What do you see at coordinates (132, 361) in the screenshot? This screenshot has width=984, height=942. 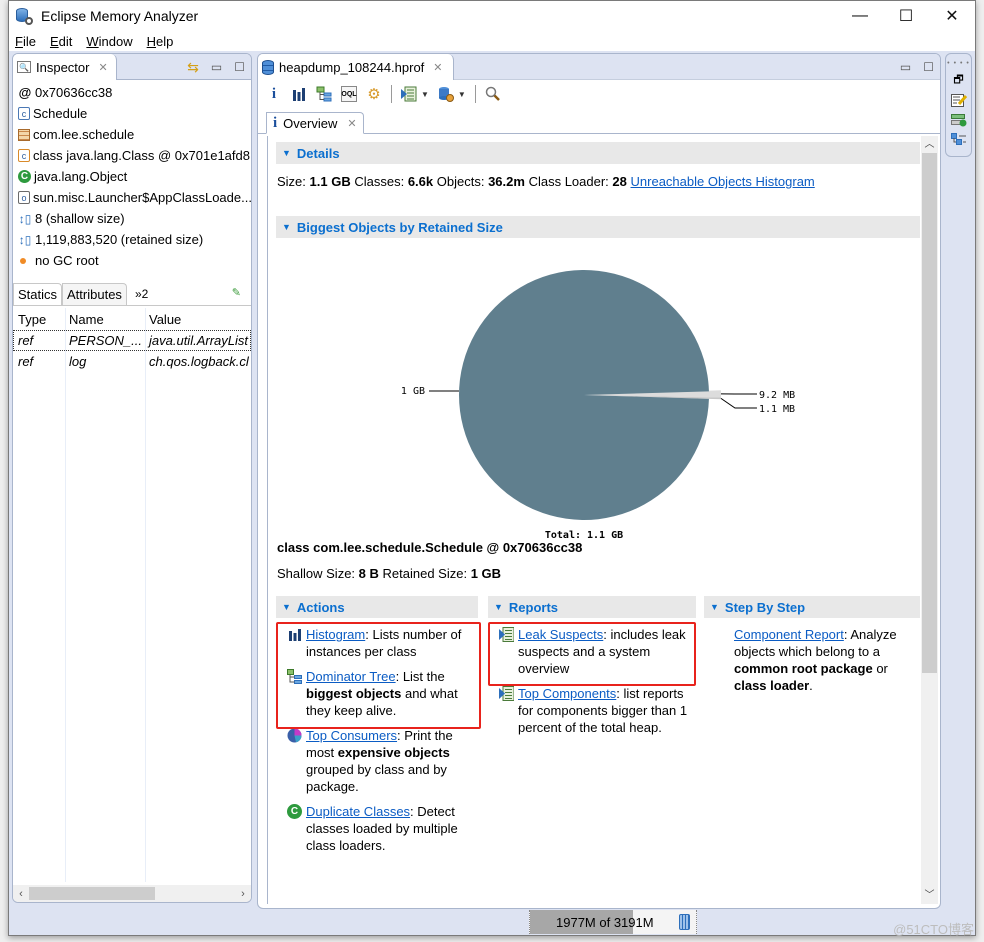 I see `table-row: ref log ch.qos.logback.cl` at bounding box center [132, 361].